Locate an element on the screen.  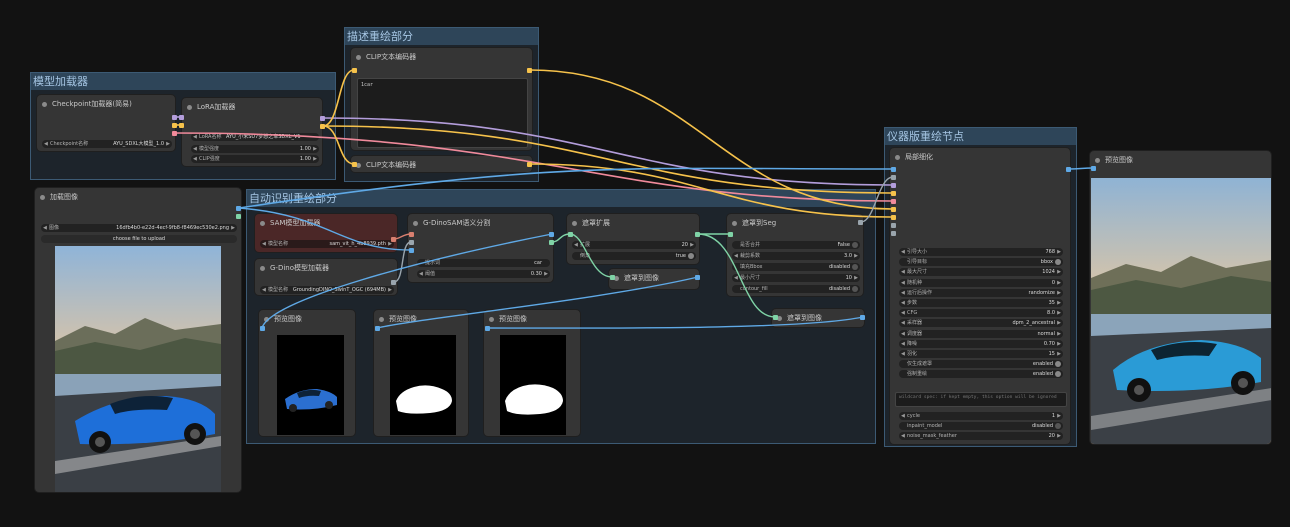
combine-toggle: 是否合并 False is located at coordinates (796, 245).